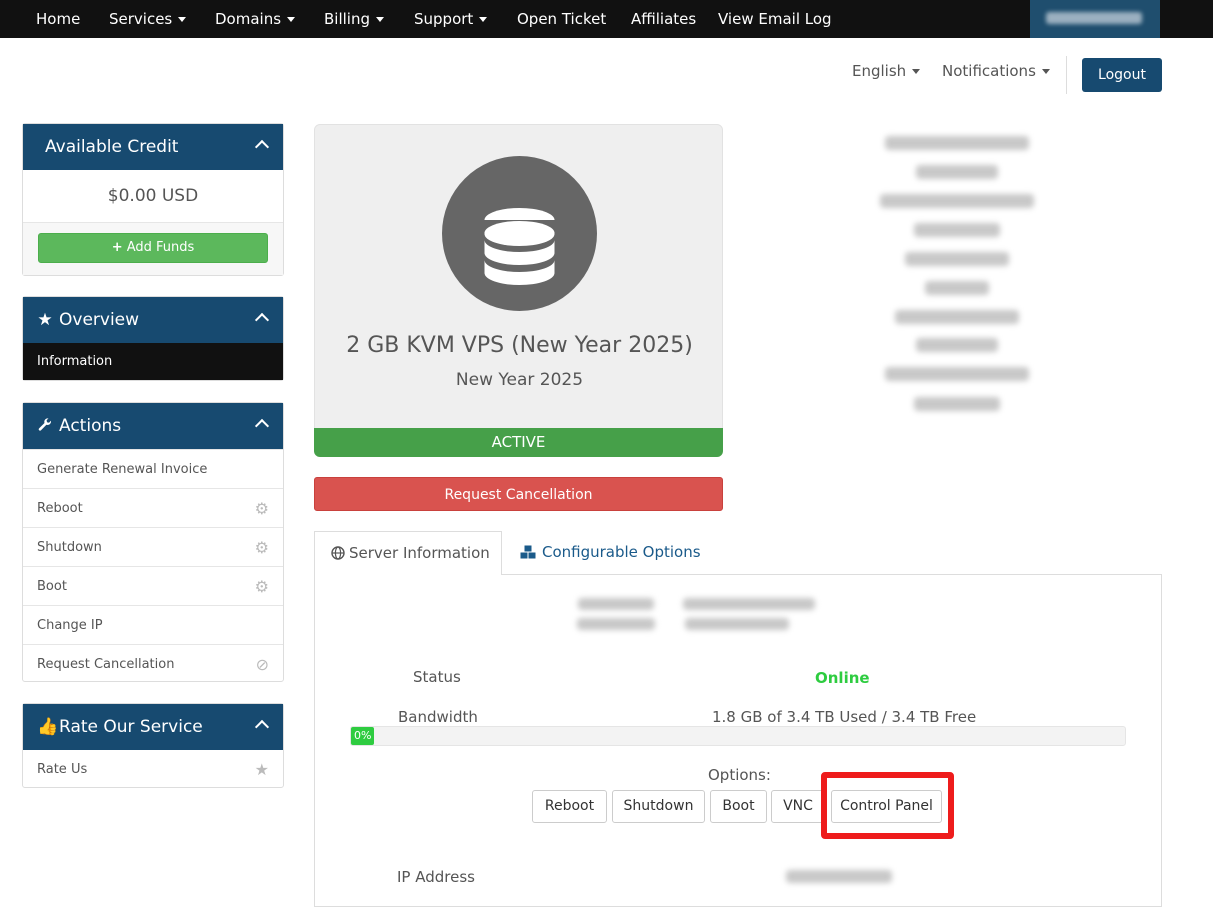 Image resolution: width=1213 pixels, height=924 pixels. Describe the element at coordinates (419, 553) in the screenshot. I see `tab-server-information-label: Server Information` at that location.